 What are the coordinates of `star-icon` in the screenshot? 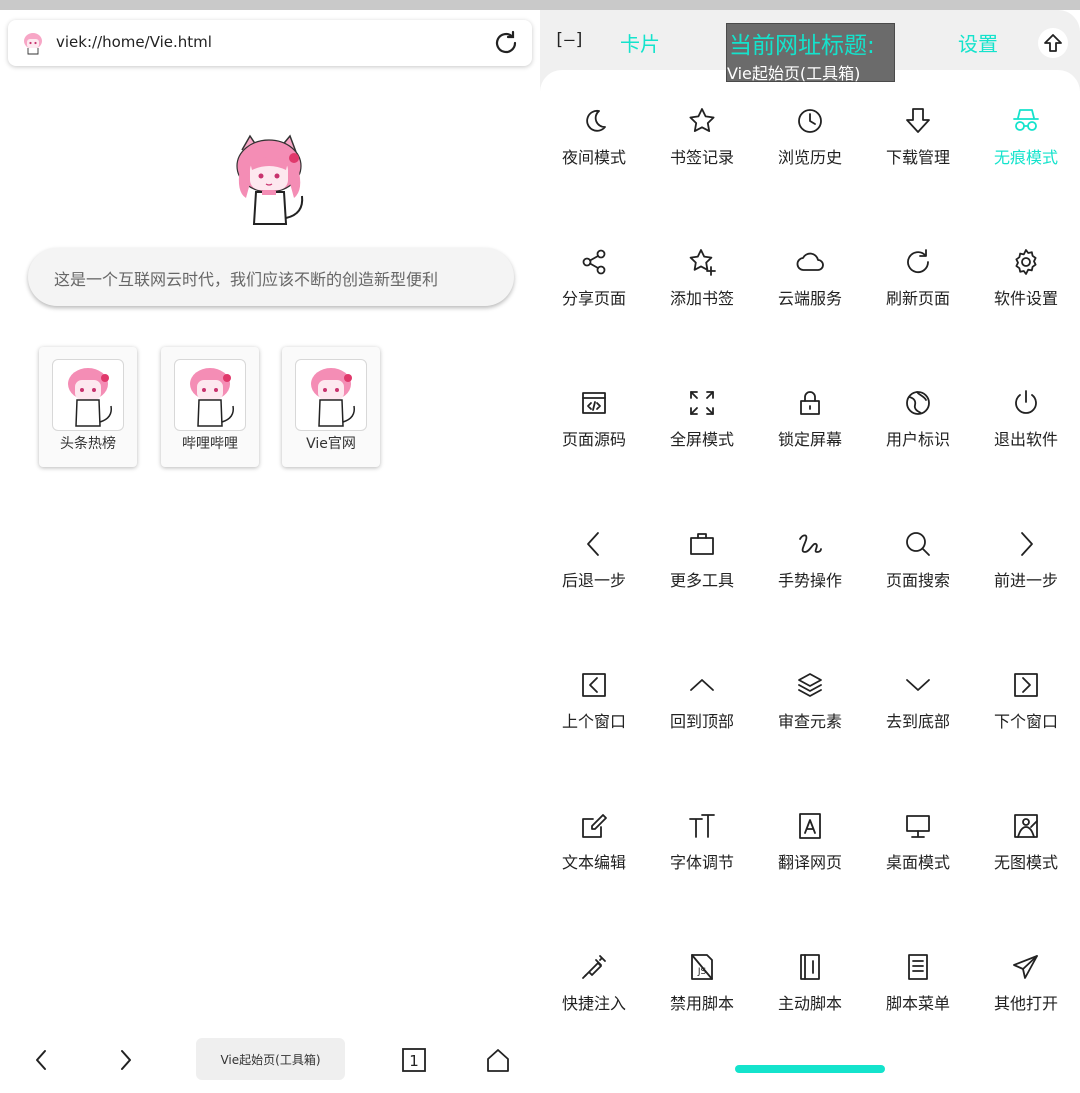 It's located at (702, 121).